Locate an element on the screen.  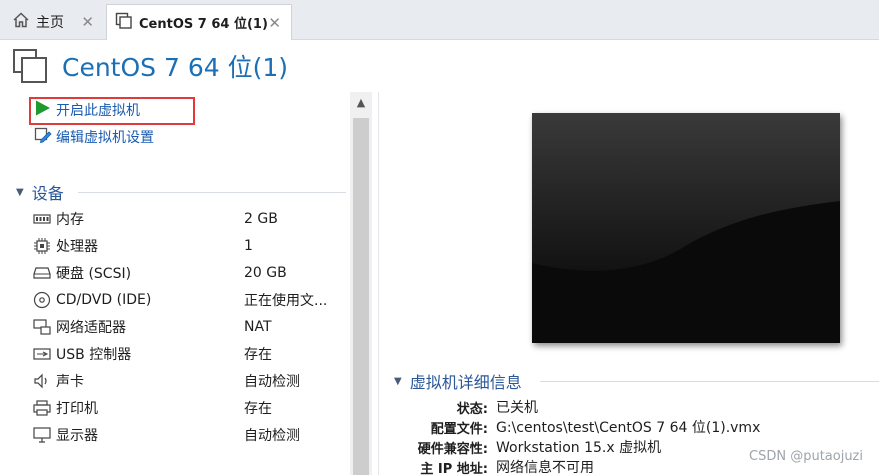
edit-vm-settings-button: 编辑虚拟机设置 is located at coordinates (94, 137).